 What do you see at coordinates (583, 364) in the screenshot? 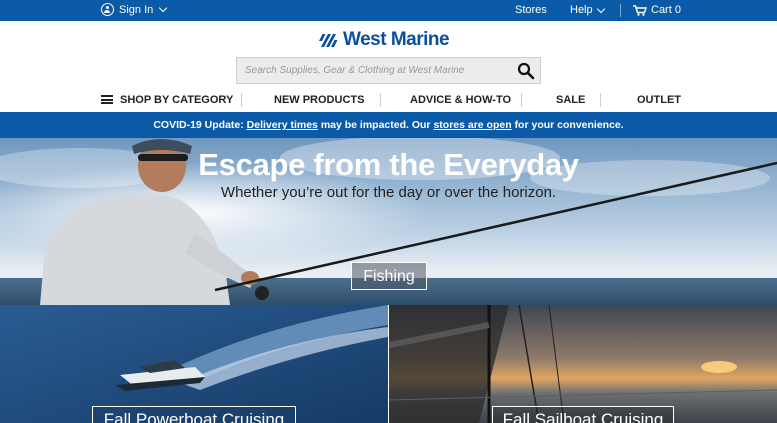
I see `tile-sailboat: Fall Sailboat Cruising` at bounding box center [583, 364].